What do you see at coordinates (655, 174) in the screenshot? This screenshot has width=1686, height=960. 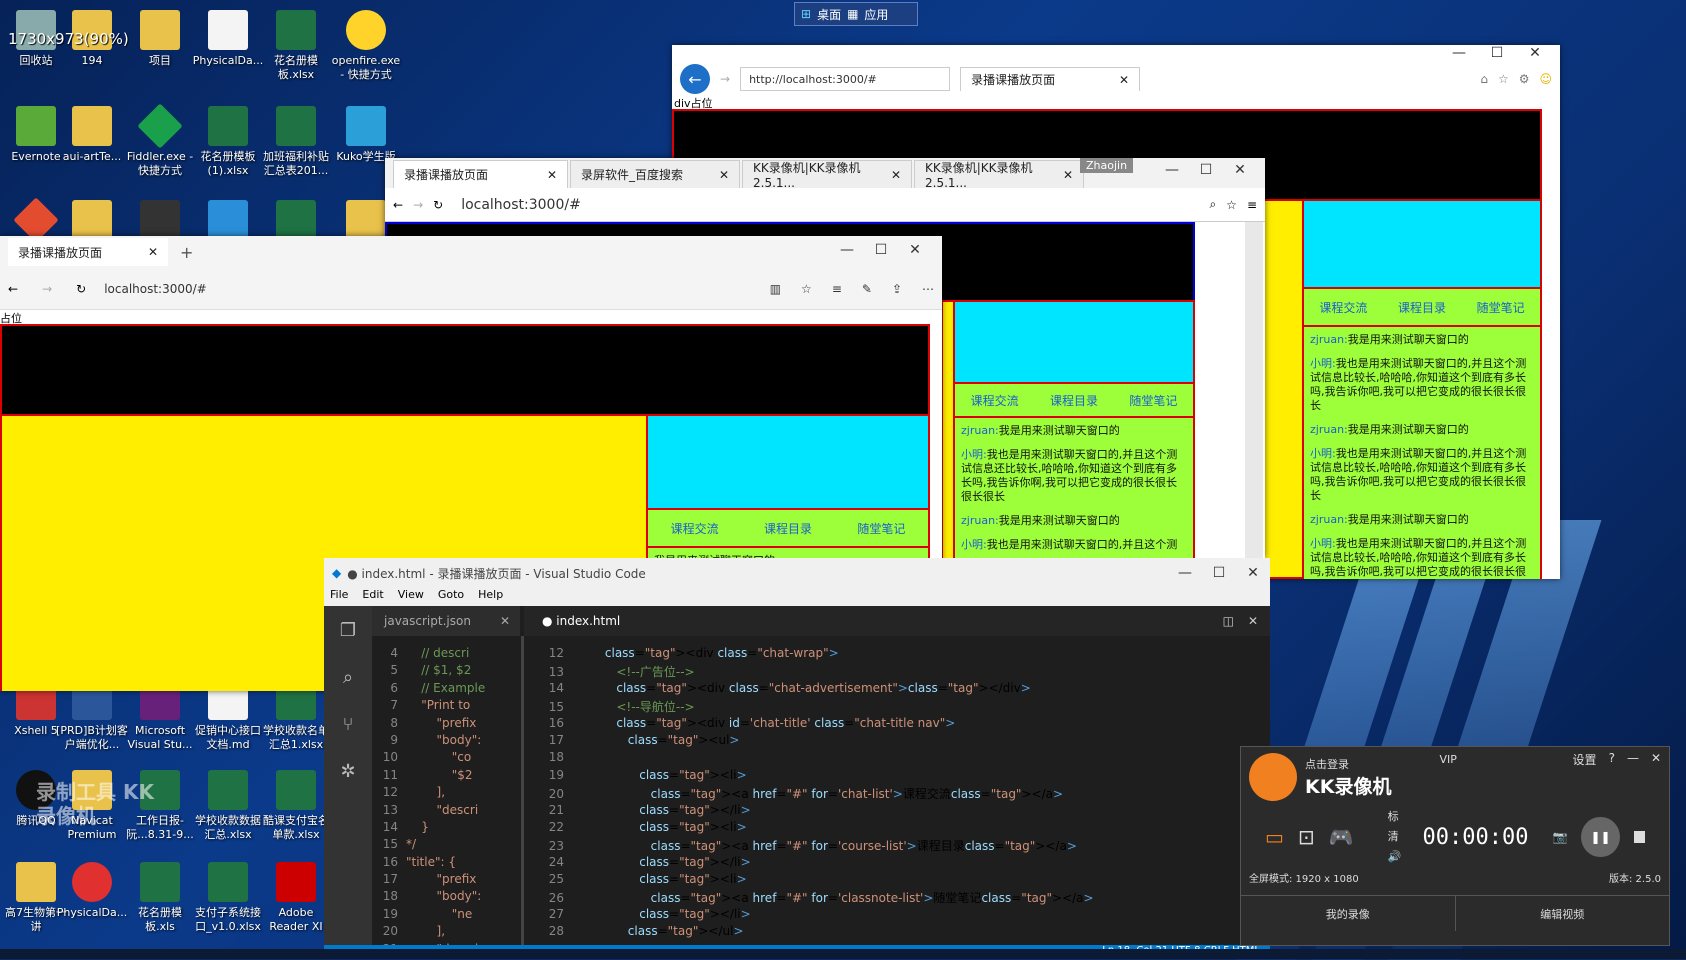 I see `chrome-tab: 录屏软件_百度搜索 ✕` at bounding box center [655, 174].